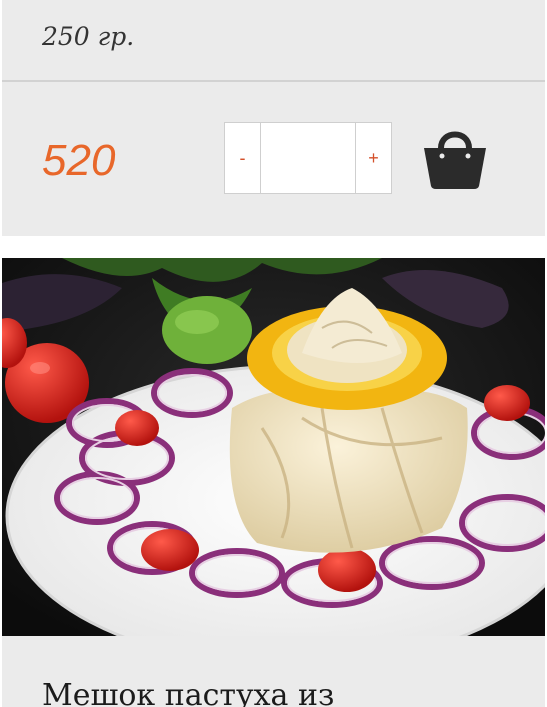 The width and height of the screenshot is (547, 707). I want to click on quantity-stepper: - +, so click(308, 158).